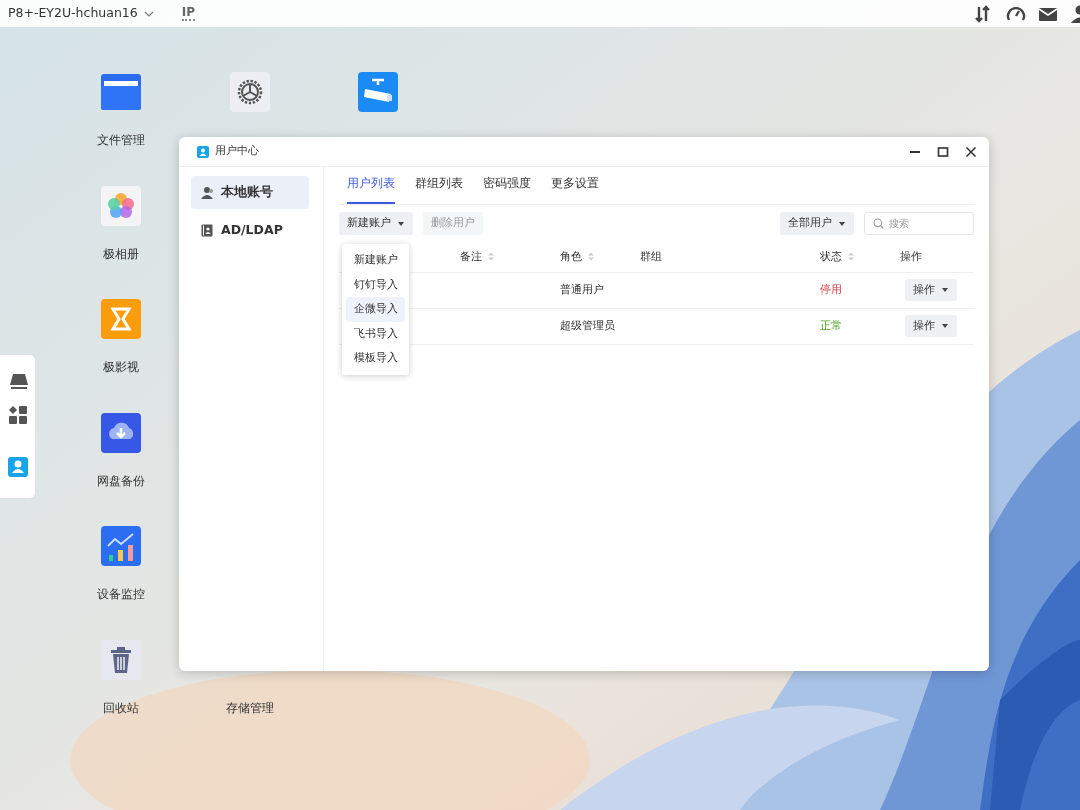 Image resolution: width=1080 pixels, height=810 pixels. Describe the element at coordinates (148, 13) in the screenshot. I see `chevron-down-icon` at that location.